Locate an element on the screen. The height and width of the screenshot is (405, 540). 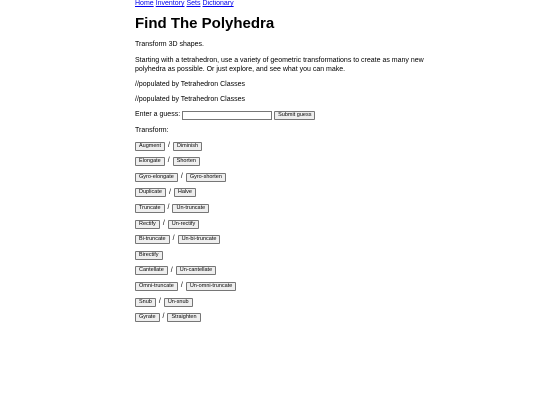
gyro-elongate-button: Gyro-elongate is located at coordinates (156, 177).